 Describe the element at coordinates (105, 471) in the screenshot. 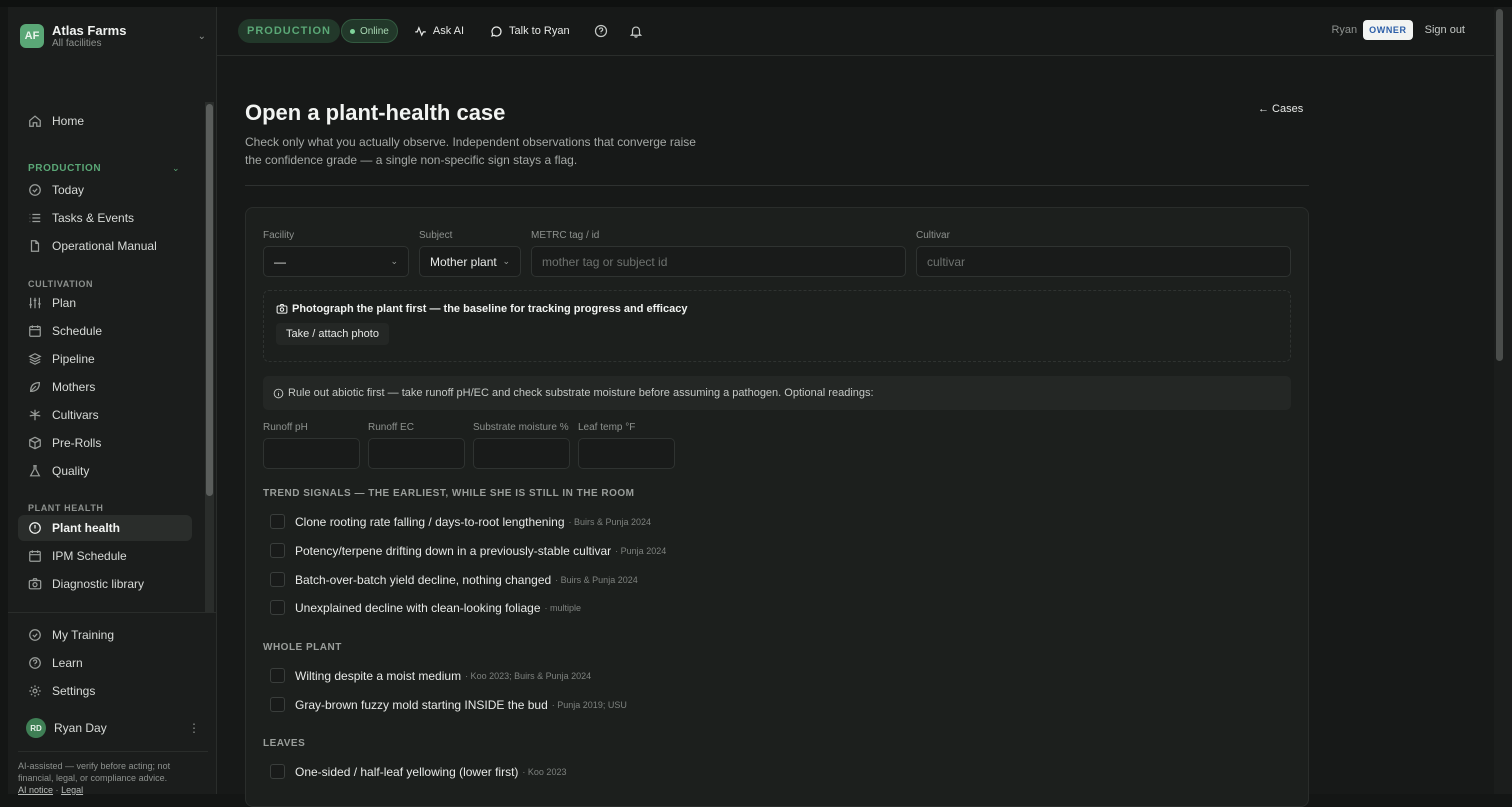

I see `sidebar-item-quality: Quality` at that location.